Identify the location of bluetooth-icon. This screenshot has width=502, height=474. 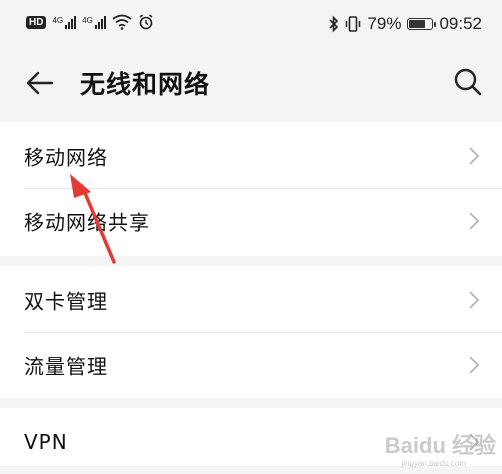
(334, 24).